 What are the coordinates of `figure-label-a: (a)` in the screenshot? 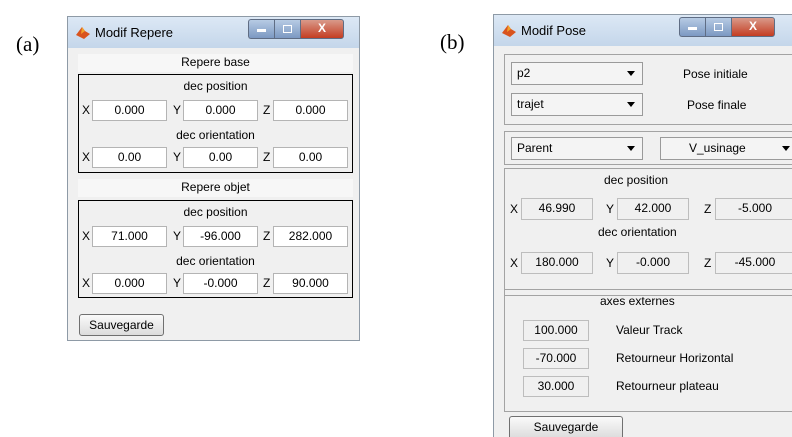 It's located at (28, 44).